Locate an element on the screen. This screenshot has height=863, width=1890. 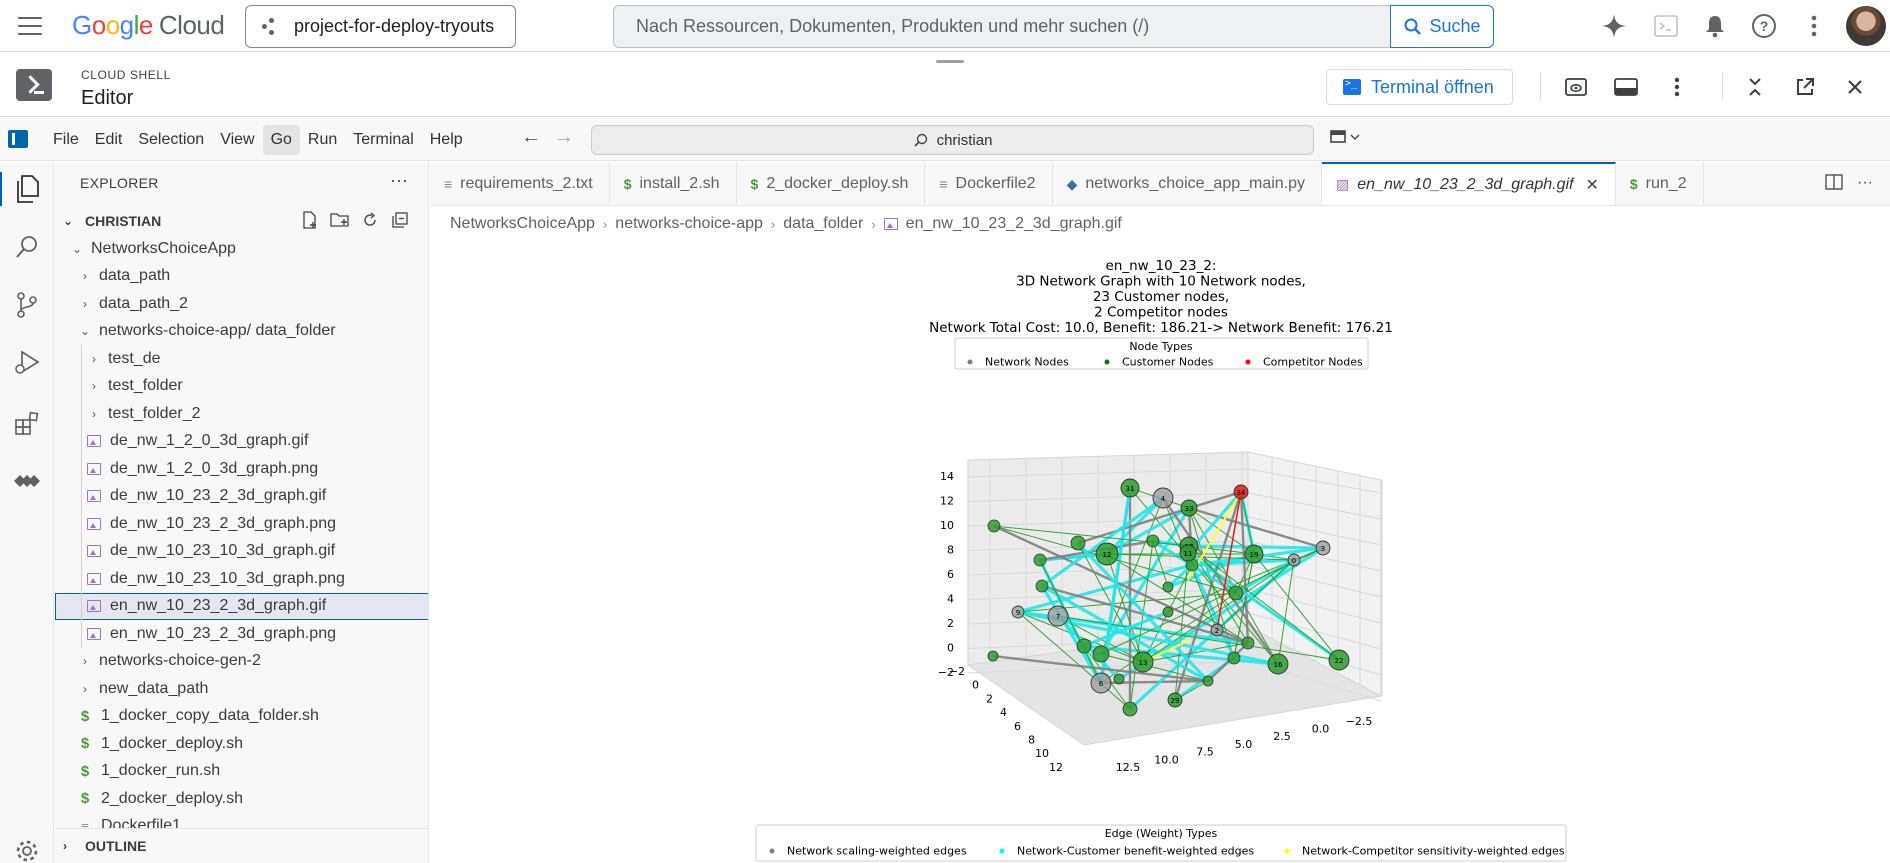
help-icon: ? is located at coordinates (1764, 26).